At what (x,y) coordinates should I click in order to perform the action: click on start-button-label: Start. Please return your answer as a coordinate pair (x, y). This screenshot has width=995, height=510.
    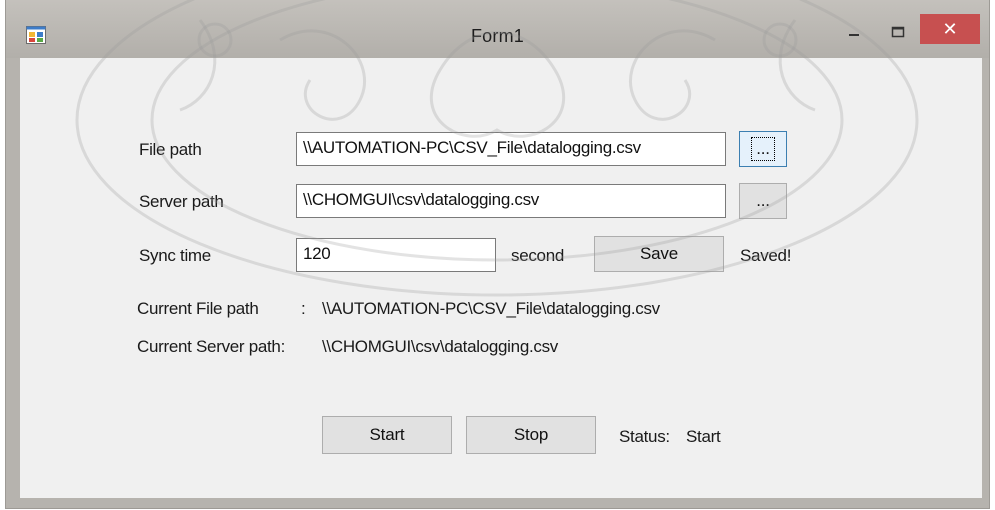
    Looking at the image, I should click on (387, 434).